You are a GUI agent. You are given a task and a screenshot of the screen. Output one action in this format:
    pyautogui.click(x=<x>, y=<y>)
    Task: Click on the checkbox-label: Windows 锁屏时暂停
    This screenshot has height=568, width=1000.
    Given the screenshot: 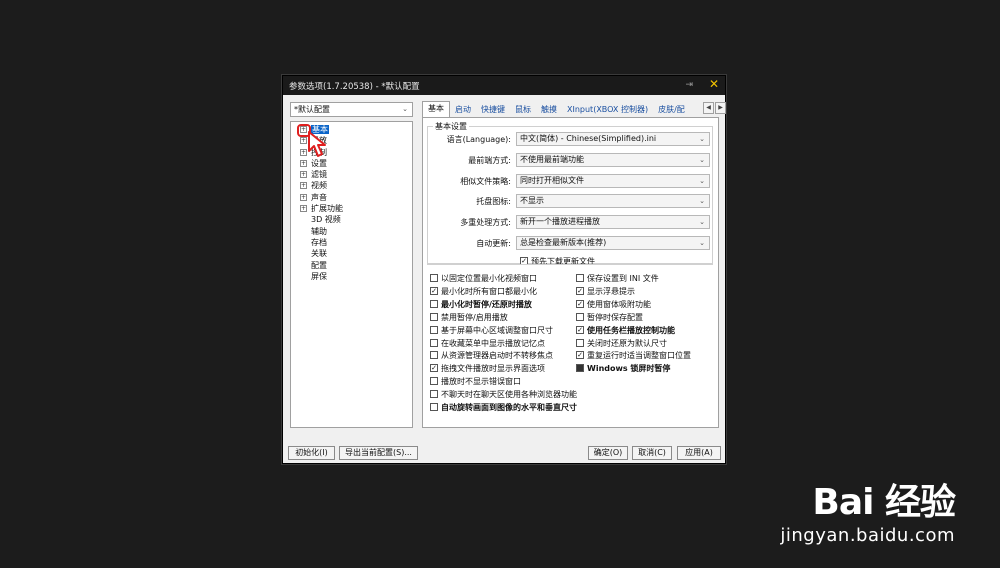 What is the action you would take?
    pyautogui.click(x=629, y=369)
    